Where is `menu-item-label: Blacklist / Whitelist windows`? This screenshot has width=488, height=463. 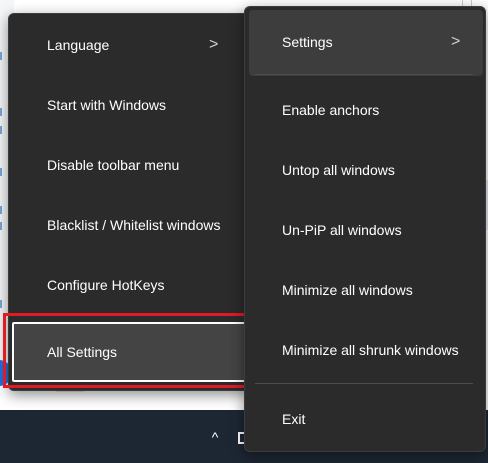
menu-item-label: Blacklist / Whitelist windows is located at coordinates (134, 225).